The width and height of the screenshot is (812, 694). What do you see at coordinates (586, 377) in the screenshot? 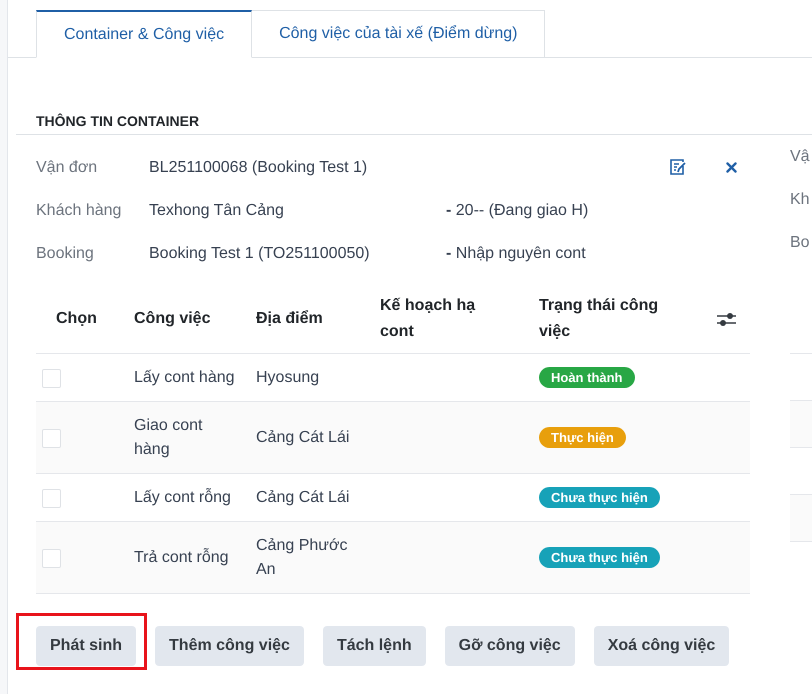
I see `status-badge: Hoàn thành` at bounding box center [586, 377].